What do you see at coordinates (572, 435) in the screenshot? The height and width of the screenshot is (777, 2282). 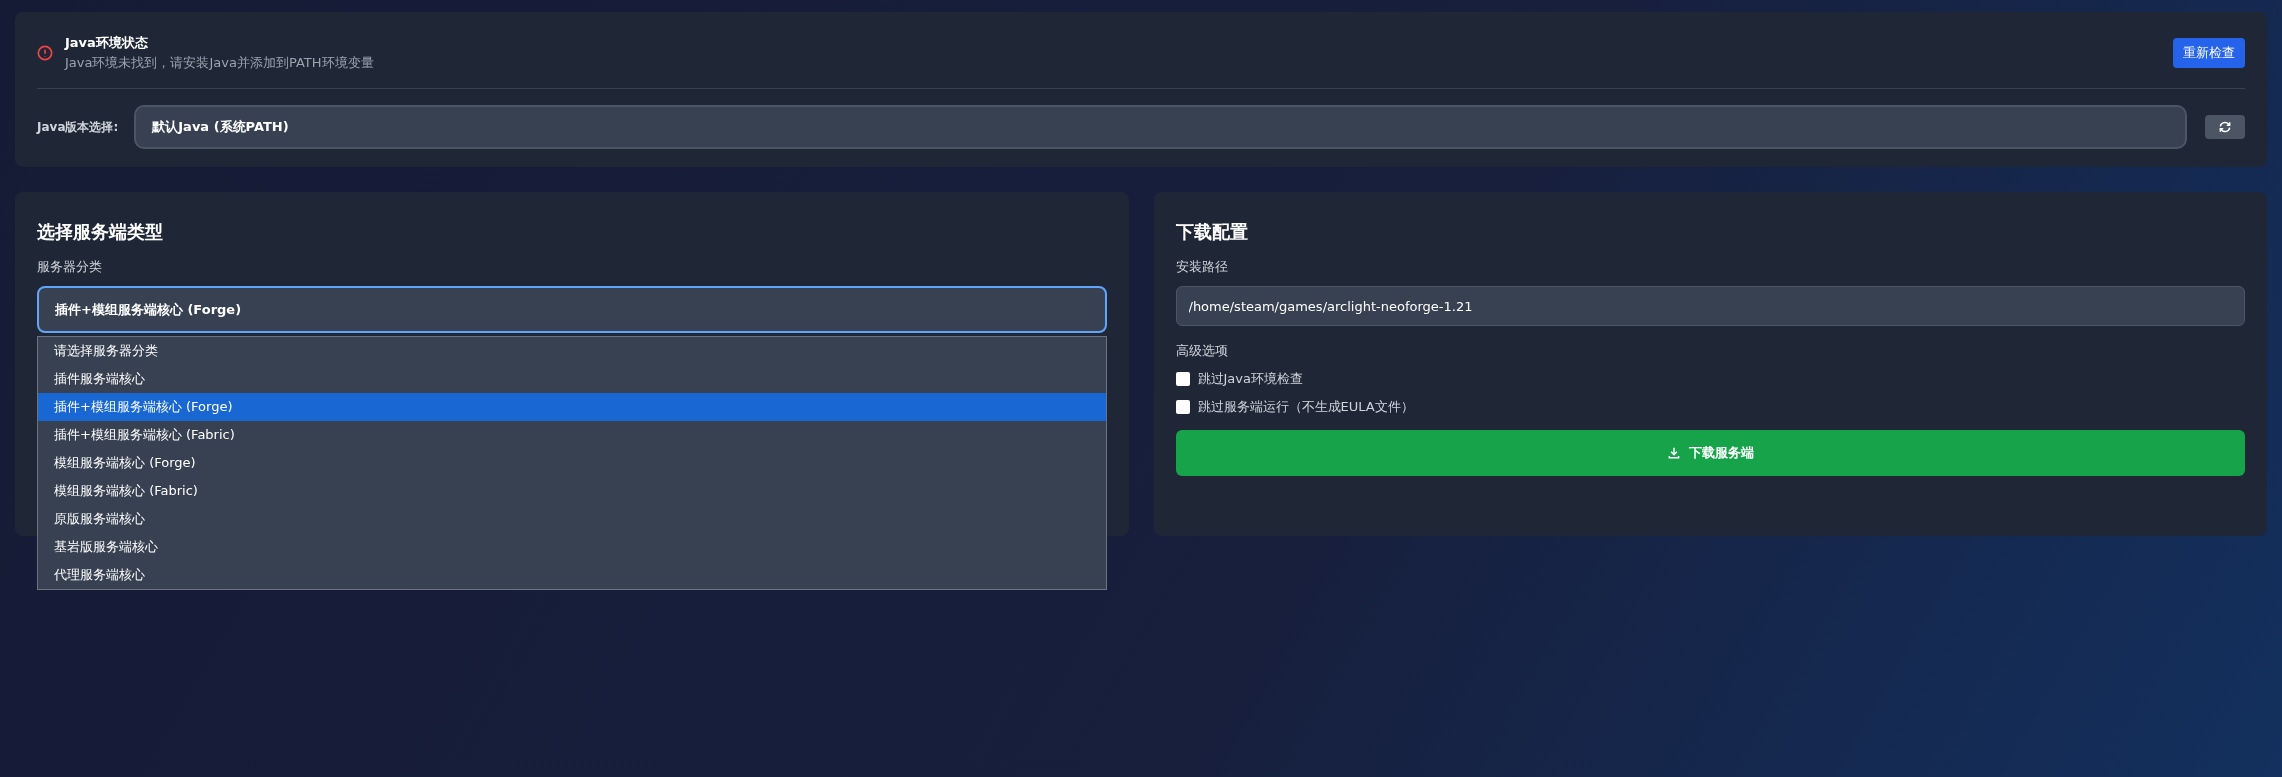 I see `dropdown-option: 插件+模组服务端核心 (Fabric)` at bounding box center [572, 435].